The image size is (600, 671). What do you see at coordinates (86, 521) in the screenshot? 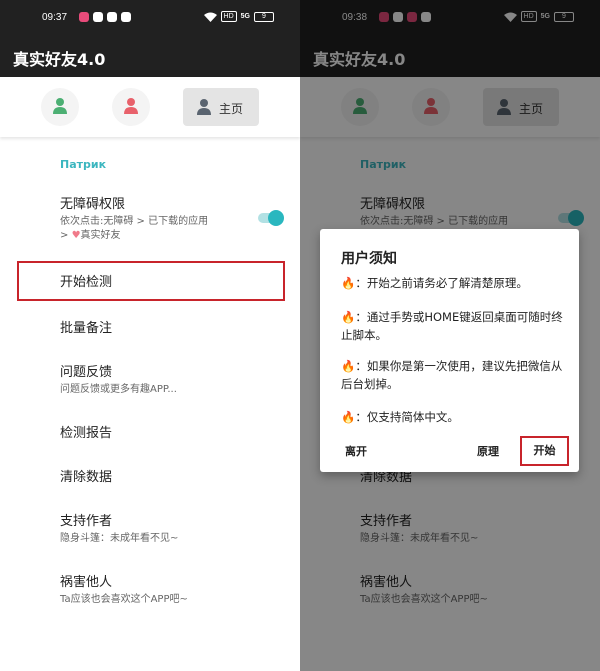
I see `menu-item-title: 支持作者` at bounding box center [86, 521].